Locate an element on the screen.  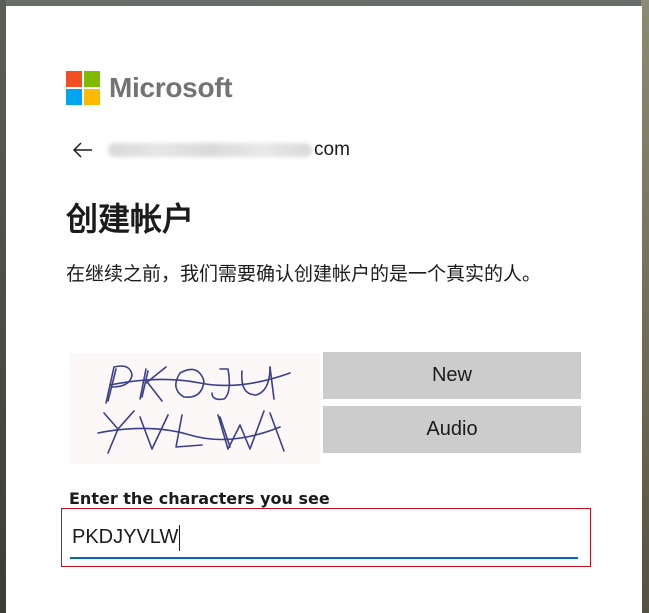
captcha-input-wrapper is located at coordinates (326, 537).